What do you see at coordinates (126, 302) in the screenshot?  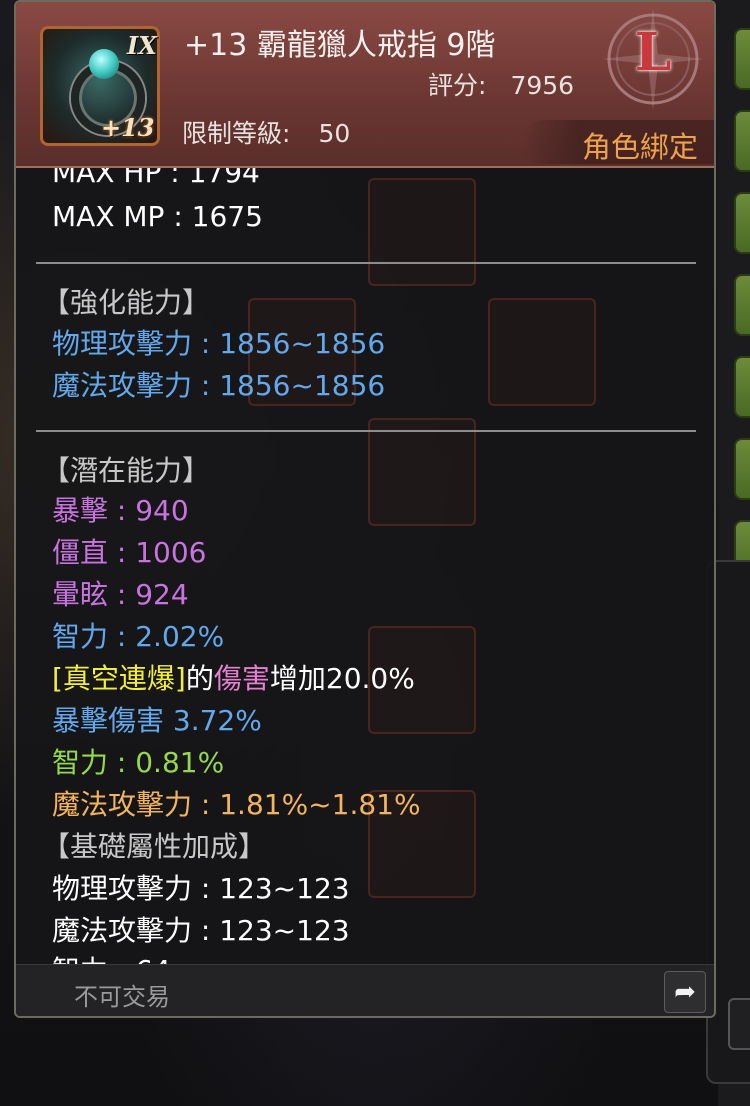 I see `enhance-header: 【強化能力】` at bounding box center [126, 302].